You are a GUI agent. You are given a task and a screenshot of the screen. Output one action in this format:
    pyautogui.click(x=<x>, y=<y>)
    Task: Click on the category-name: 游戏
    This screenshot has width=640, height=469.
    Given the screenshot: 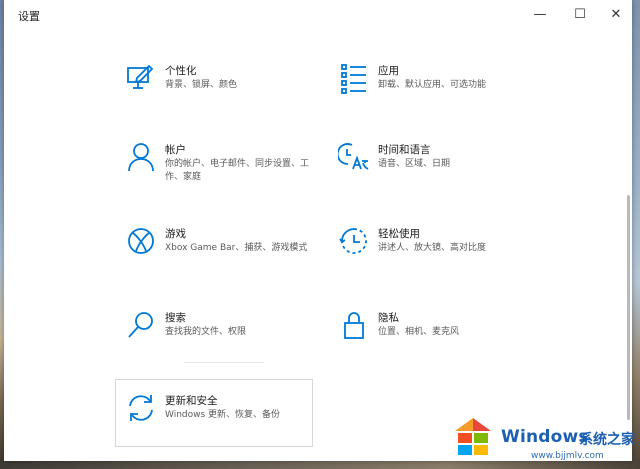 What is the action you would take?
    pyautogui.click(x=175, y=234)
    